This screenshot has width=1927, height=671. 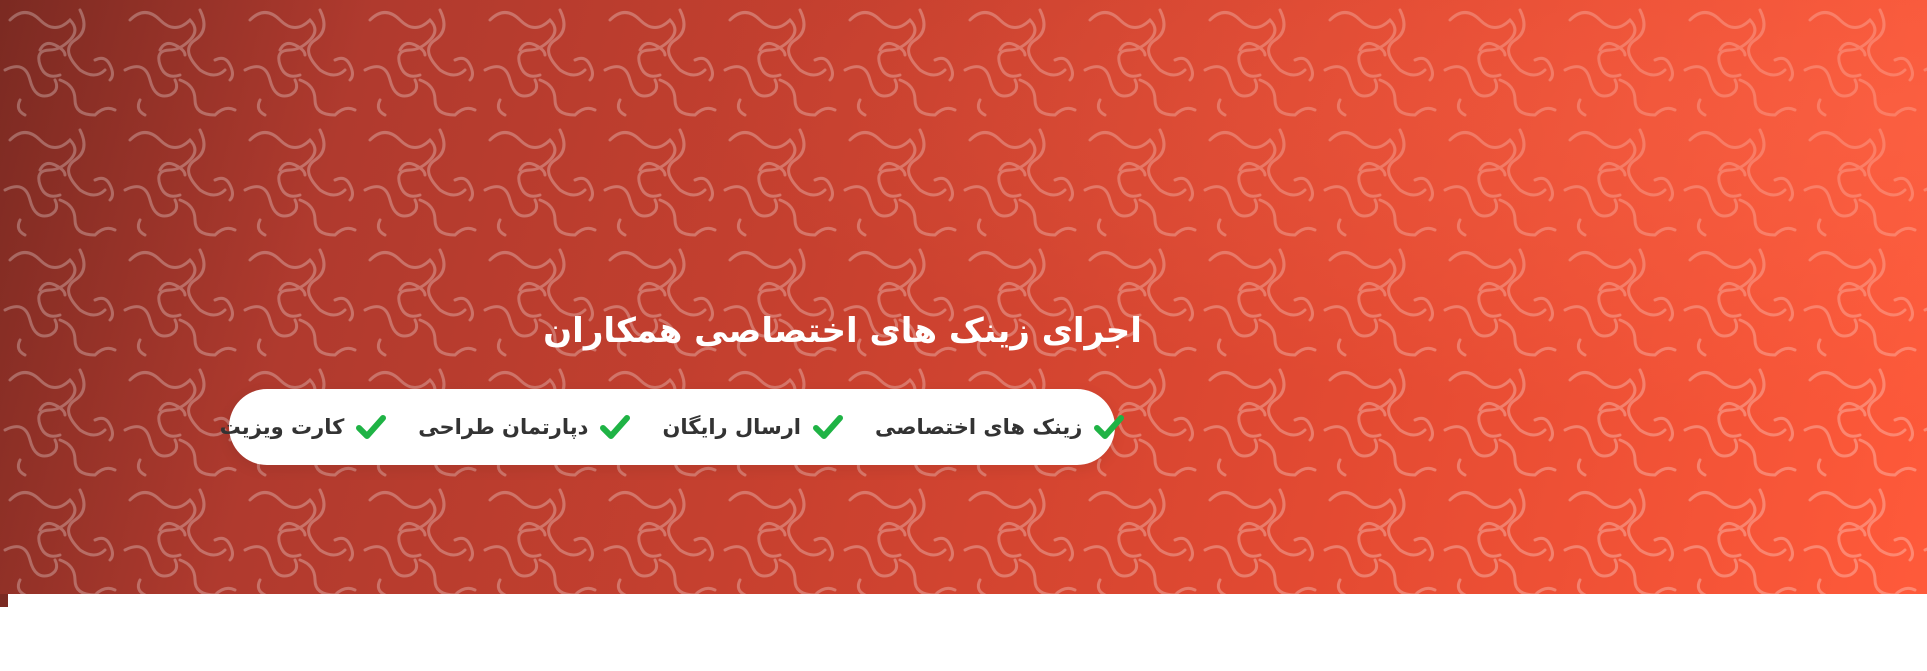 What do you see at coordinates (4, 600) in the screenshot?
I see `corner-edge-mark` at bounding box center [4, 600].